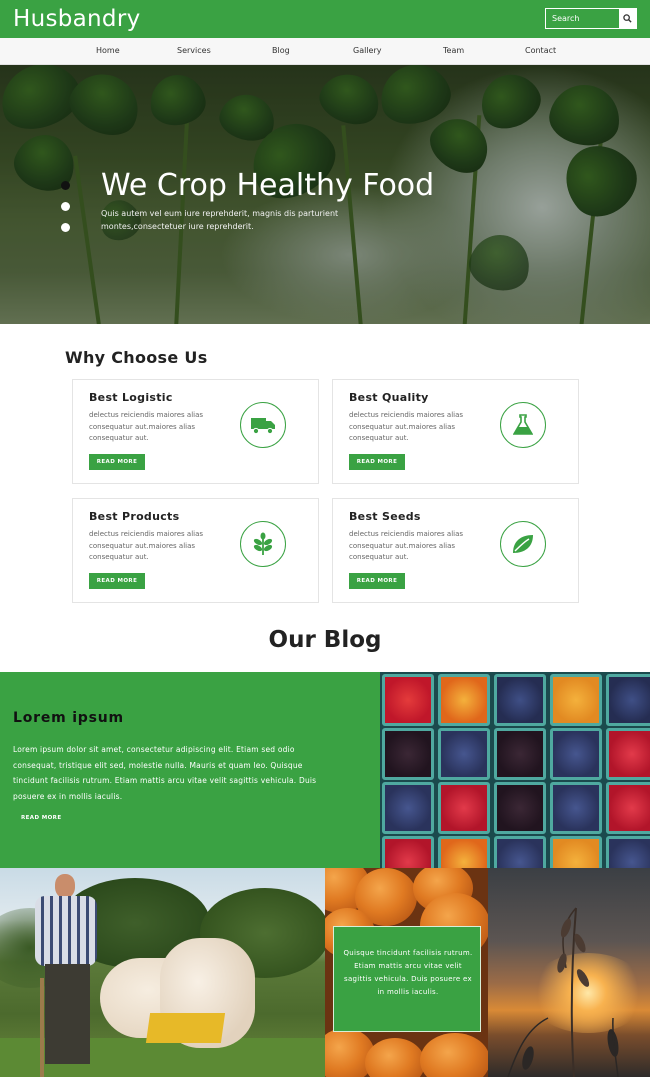  I want to click on berries-image, so click(515, 770).